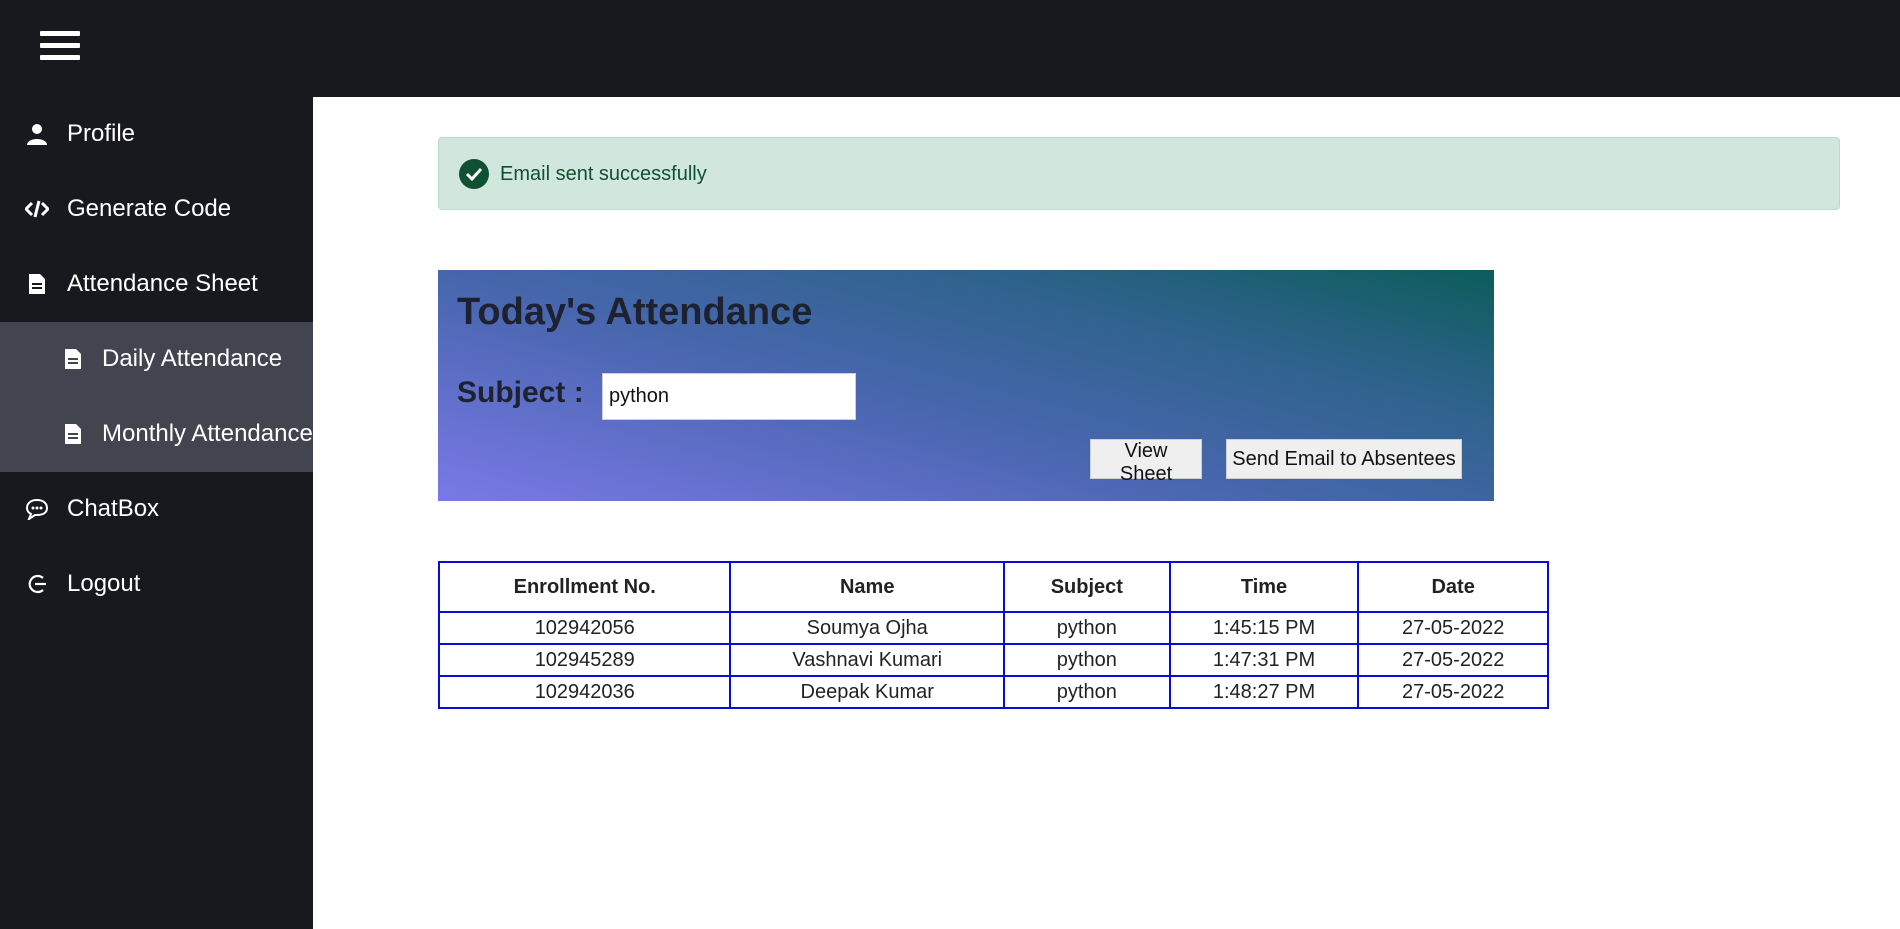  I want to click on sidebar-item-monthly-attendance: Monthly Attendance, so click(156, 434).